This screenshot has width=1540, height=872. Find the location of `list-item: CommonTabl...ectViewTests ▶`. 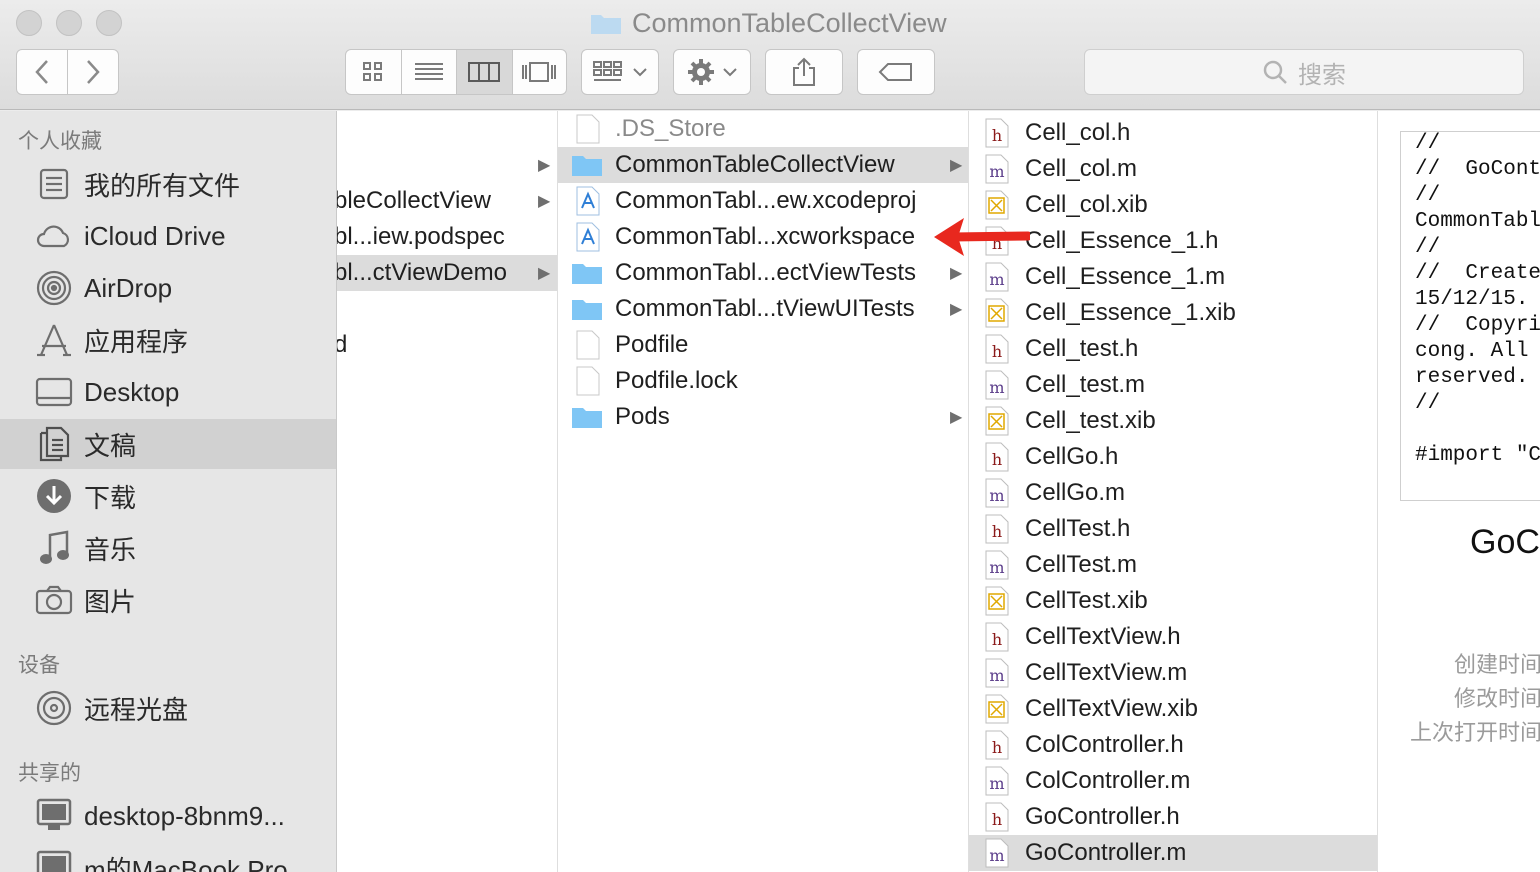

list-item: CommonTabl...ectViewTests ▶ is located at coordinates (763, 273).